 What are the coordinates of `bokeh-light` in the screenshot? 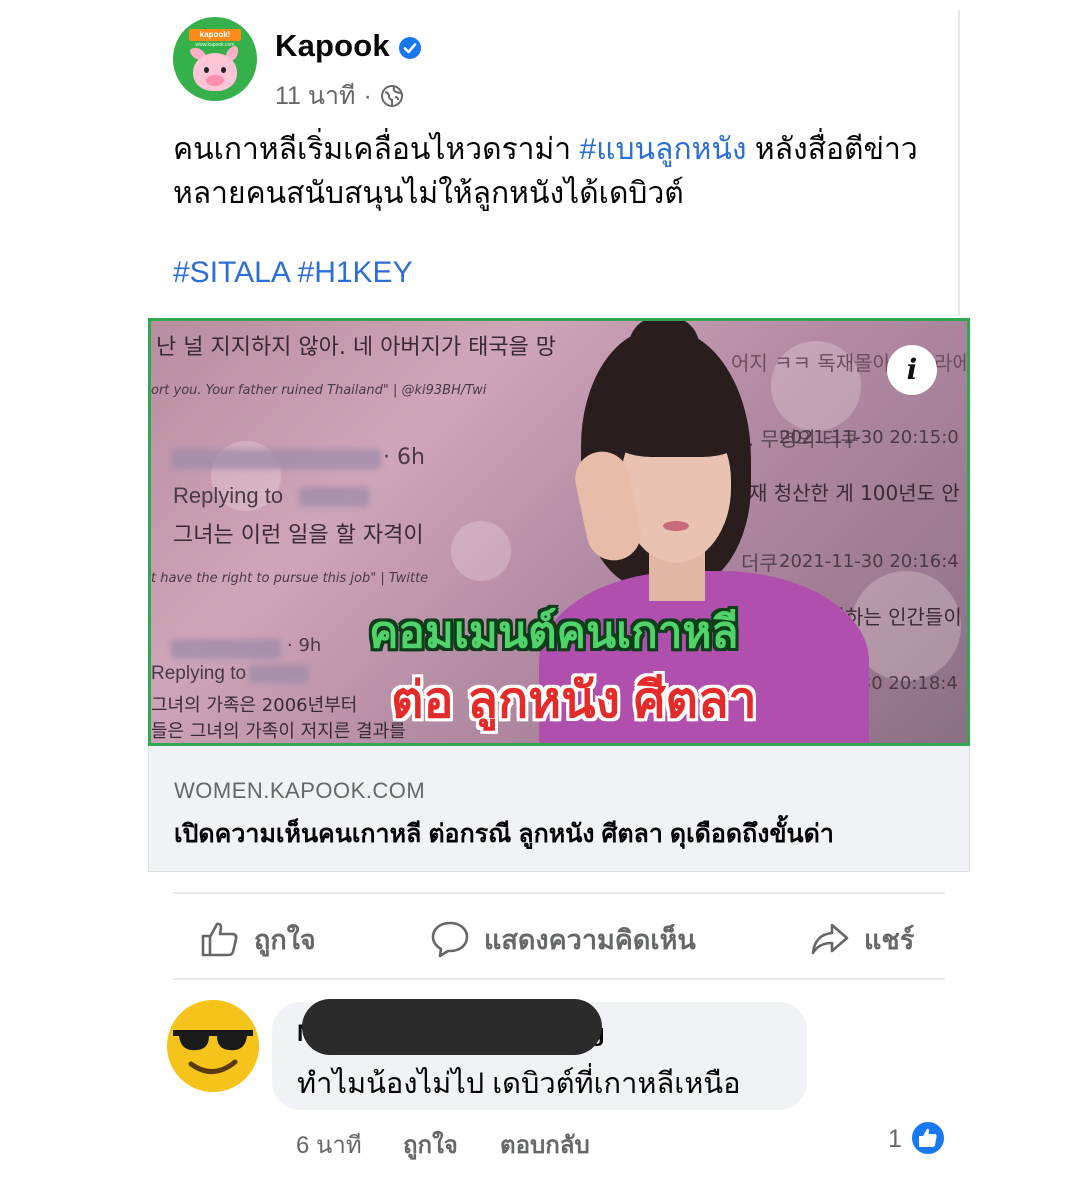 It's located at (481, 551).